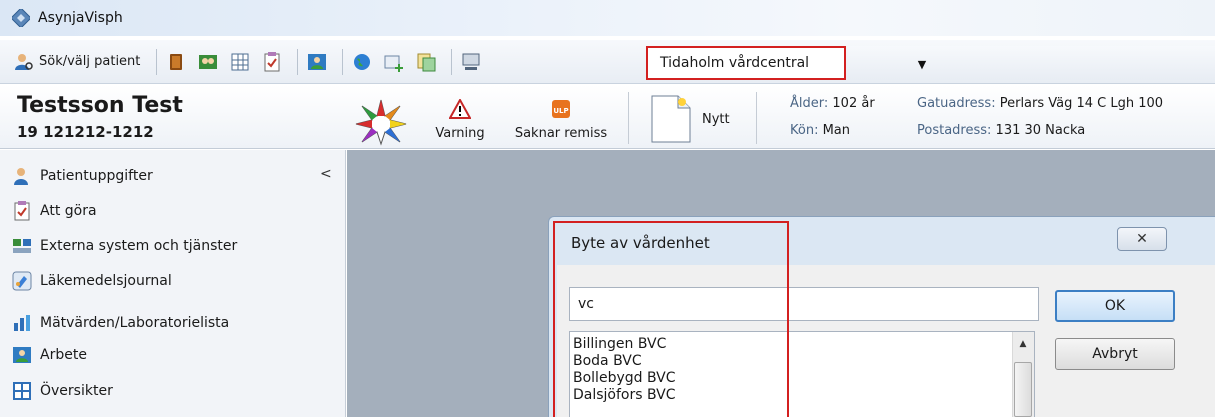  Describe the element at coordinates (561, 133) in the screenshot. I see `missing-referral-label: Saknar remiss` at that location.